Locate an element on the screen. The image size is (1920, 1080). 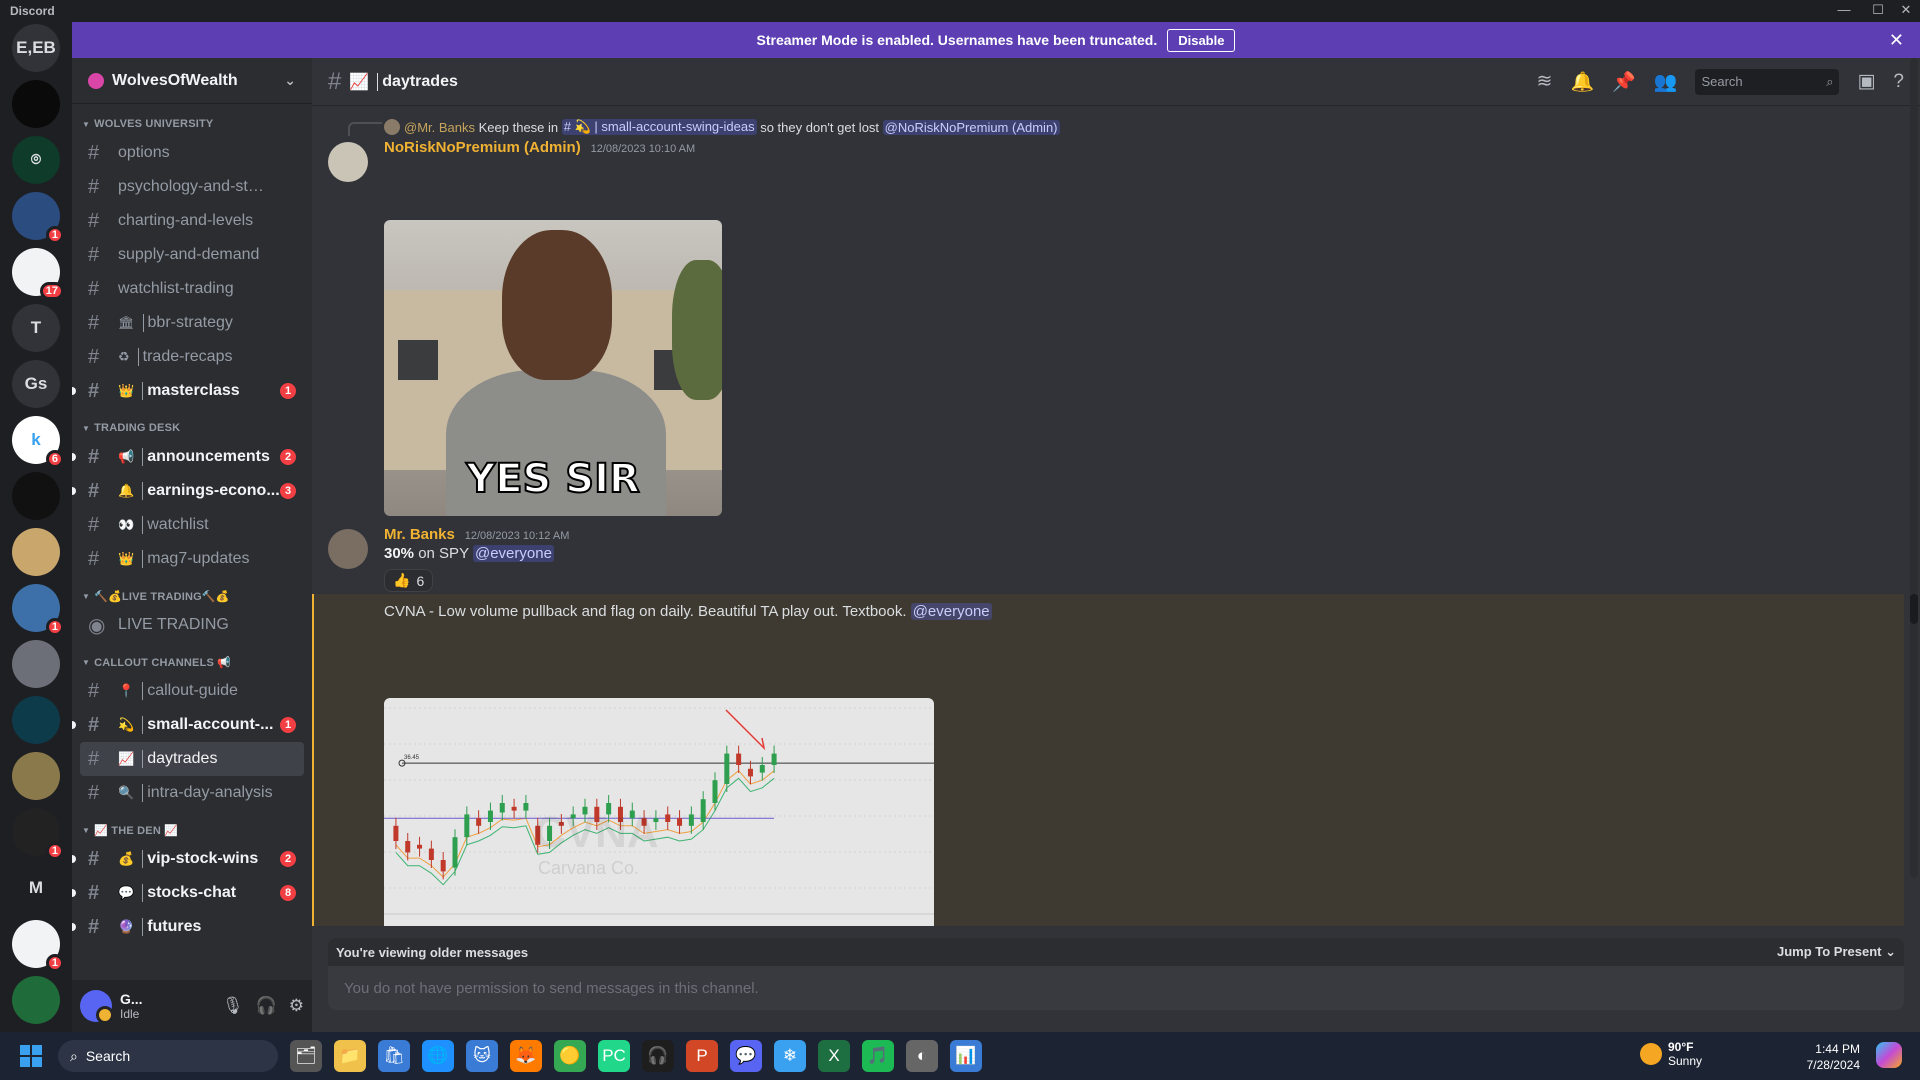
channel-item: # supply-and-demand is located at coordinates (192, 255).